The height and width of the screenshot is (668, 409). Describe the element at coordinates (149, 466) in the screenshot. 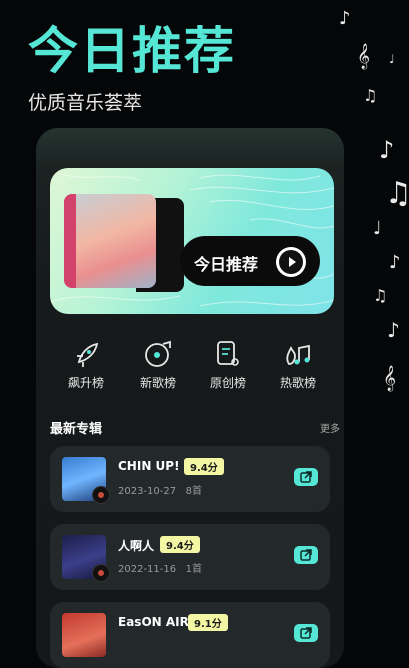

I see `album-name: CHIN UP!` at that location.